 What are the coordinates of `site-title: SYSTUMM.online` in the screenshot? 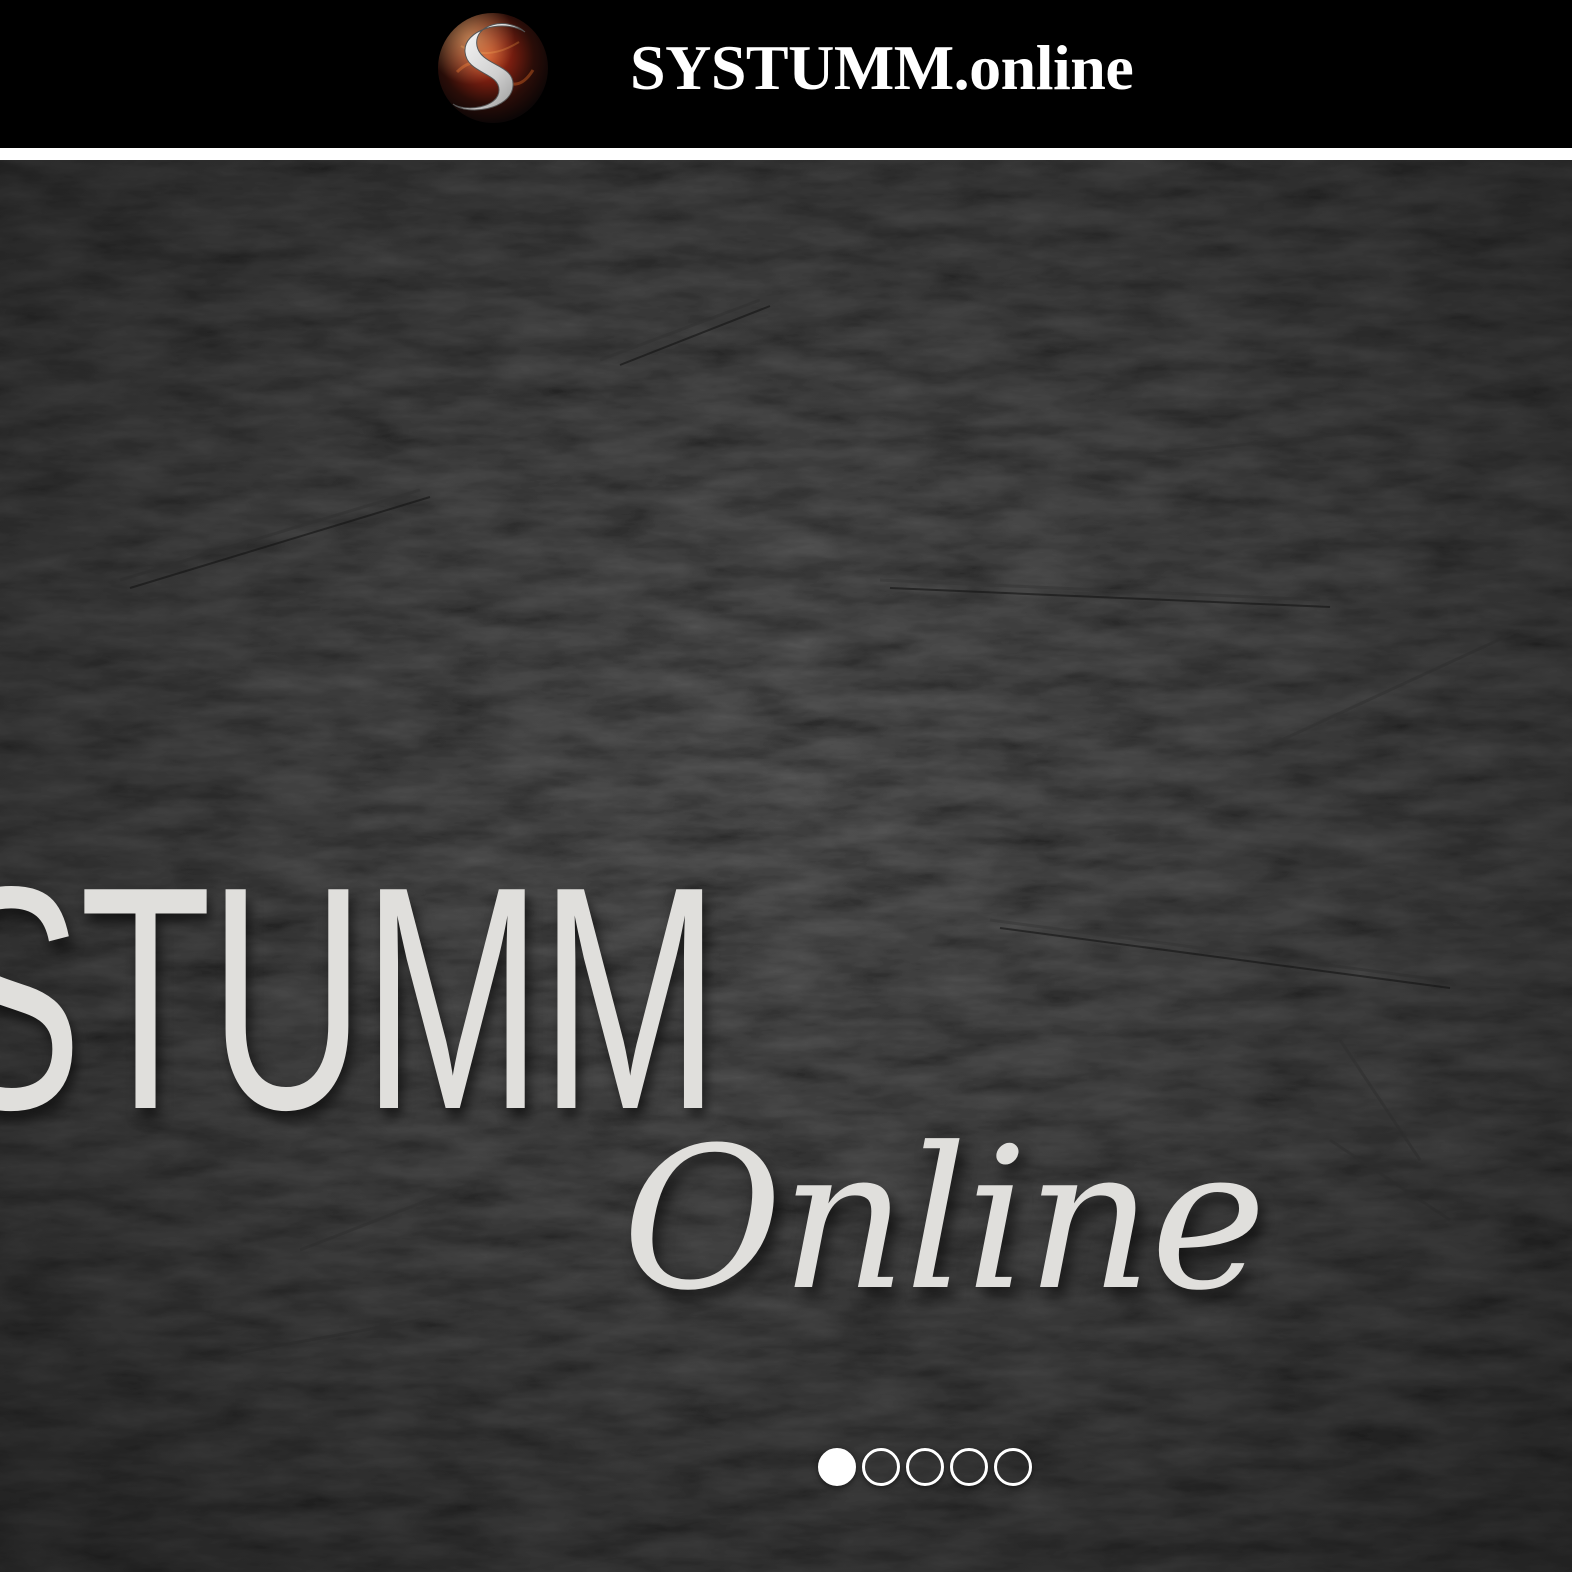 It's located at (882, 68).